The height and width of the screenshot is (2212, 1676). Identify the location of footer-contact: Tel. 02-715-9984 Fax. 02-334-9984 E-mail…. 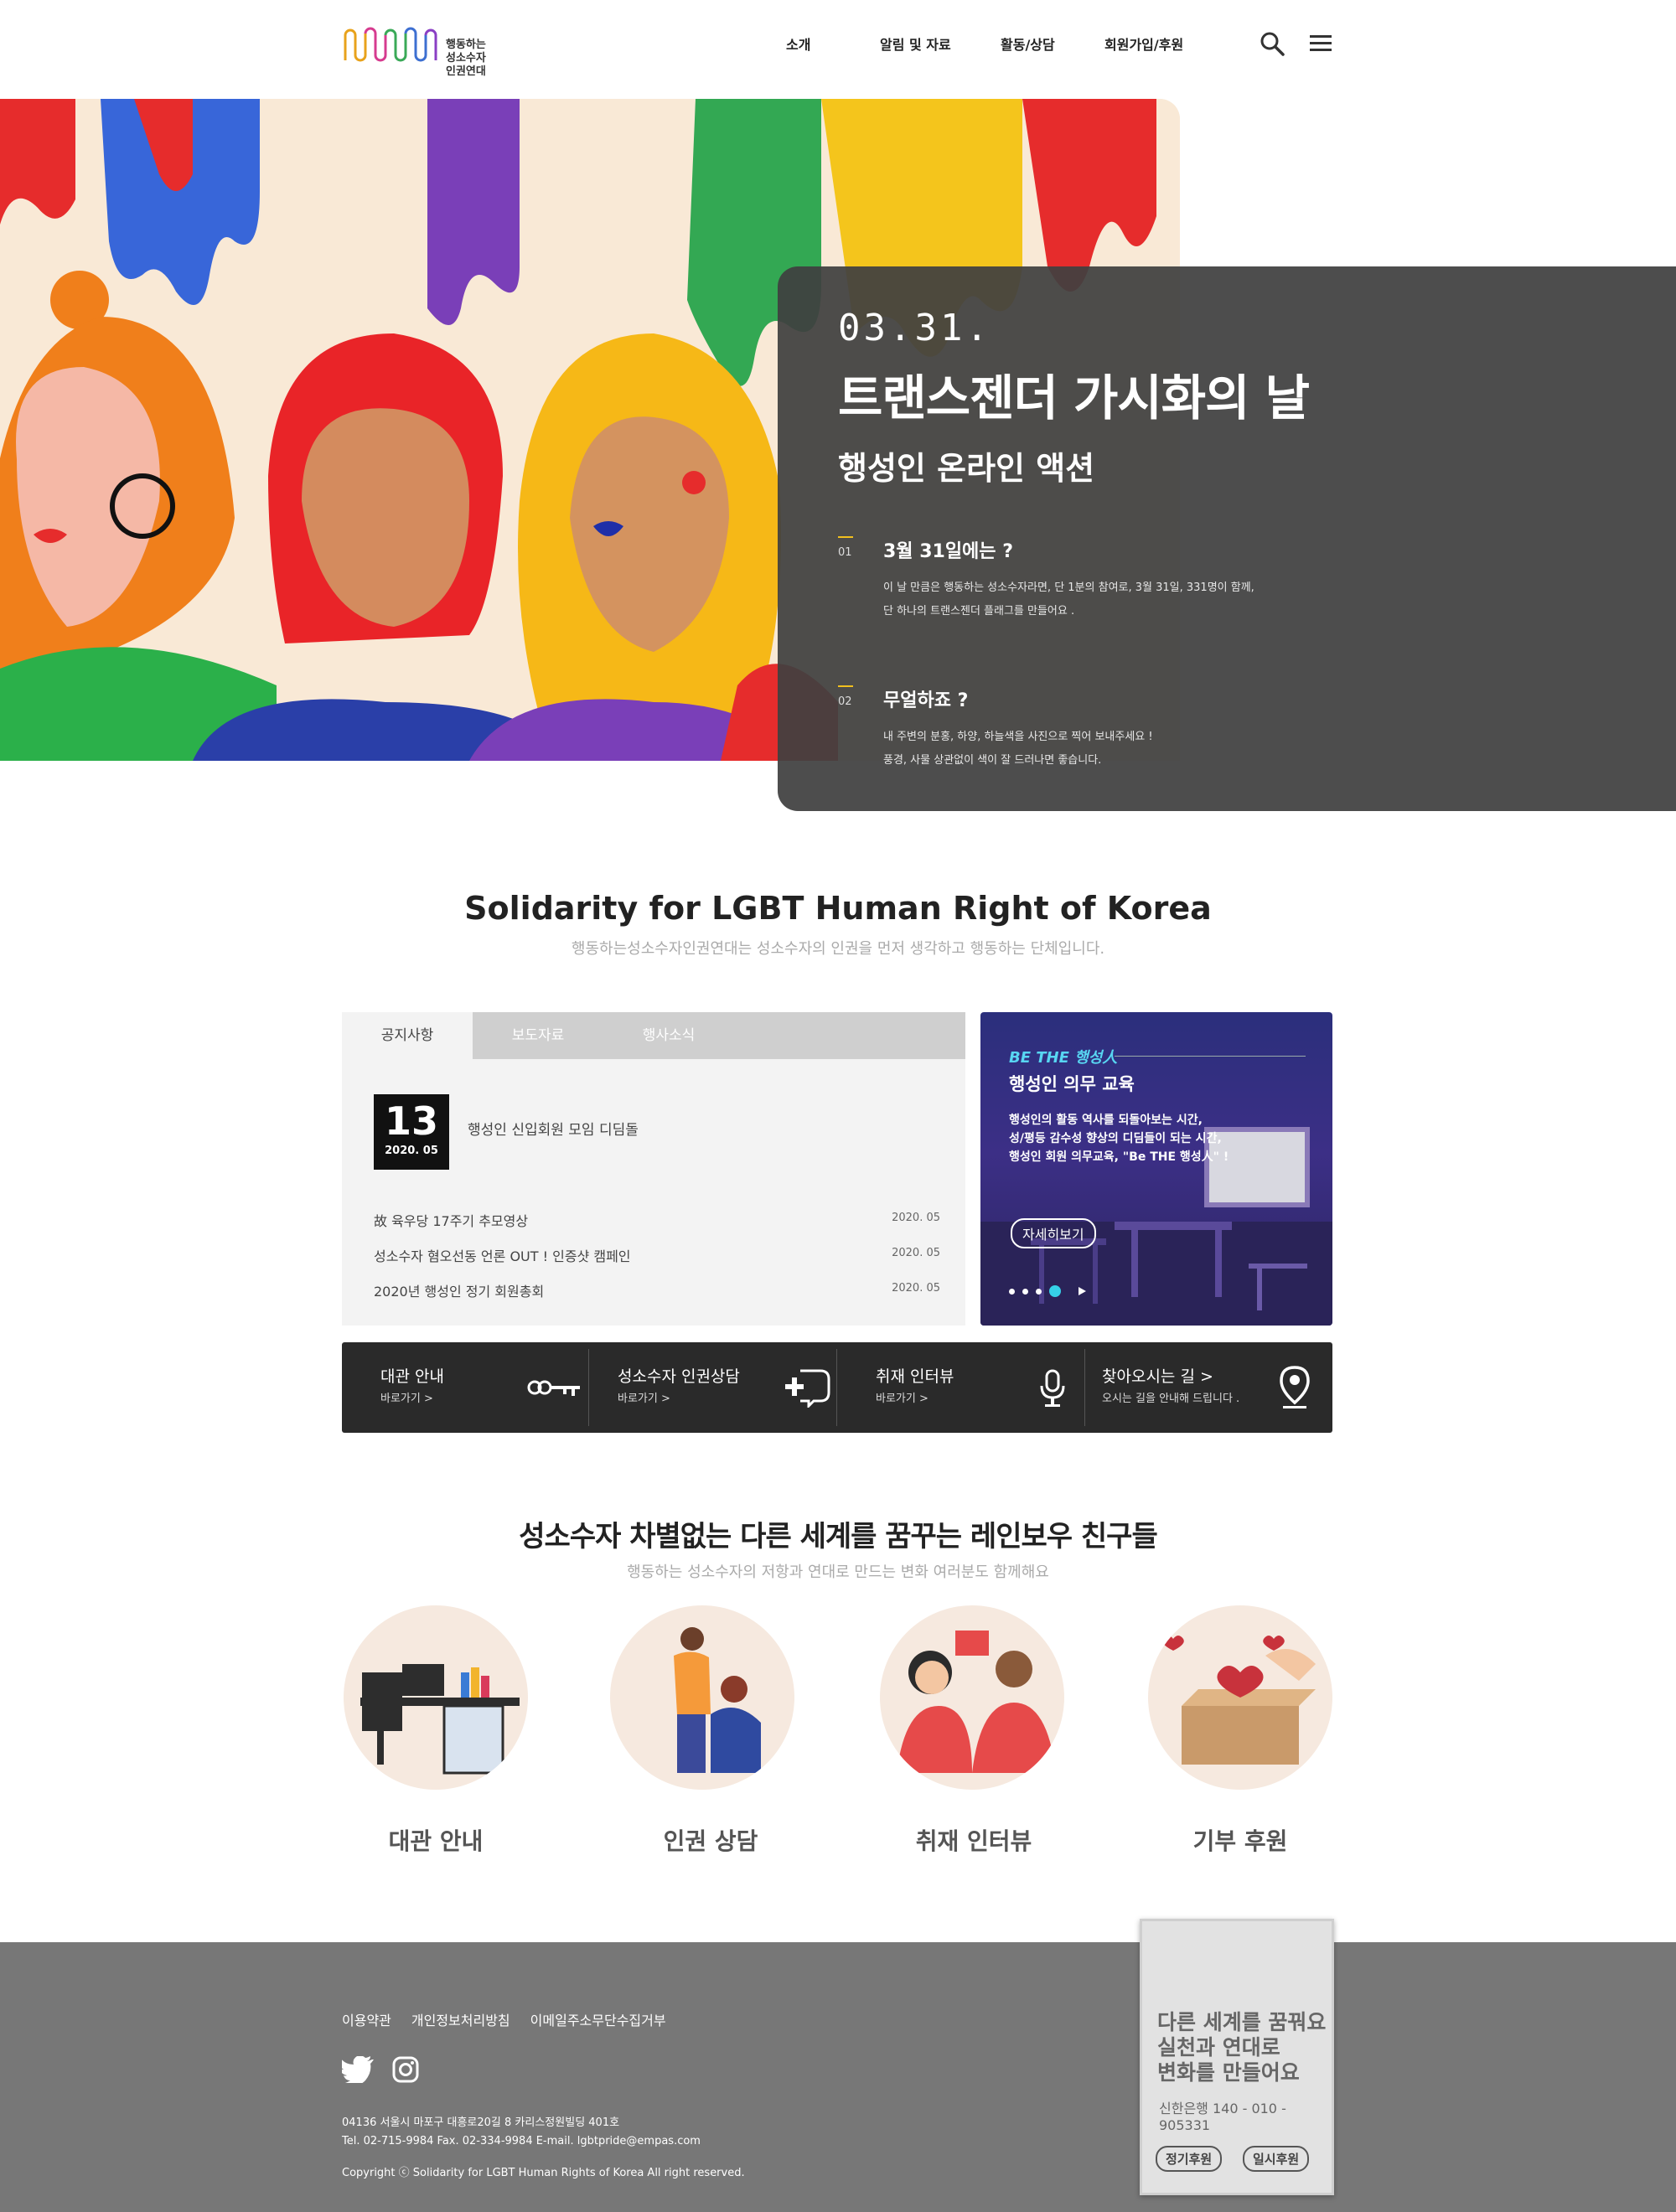
(521, 2141).